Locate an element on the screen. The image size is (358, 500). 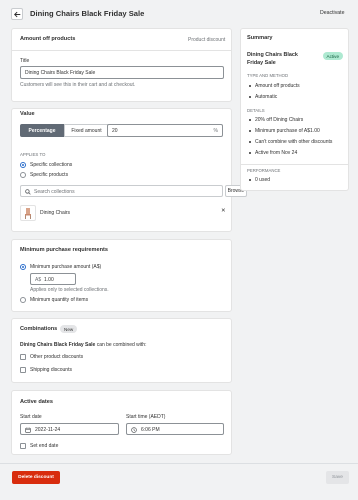
start-time-label: Start time (AEDT) is located at coordinates (146, 417).